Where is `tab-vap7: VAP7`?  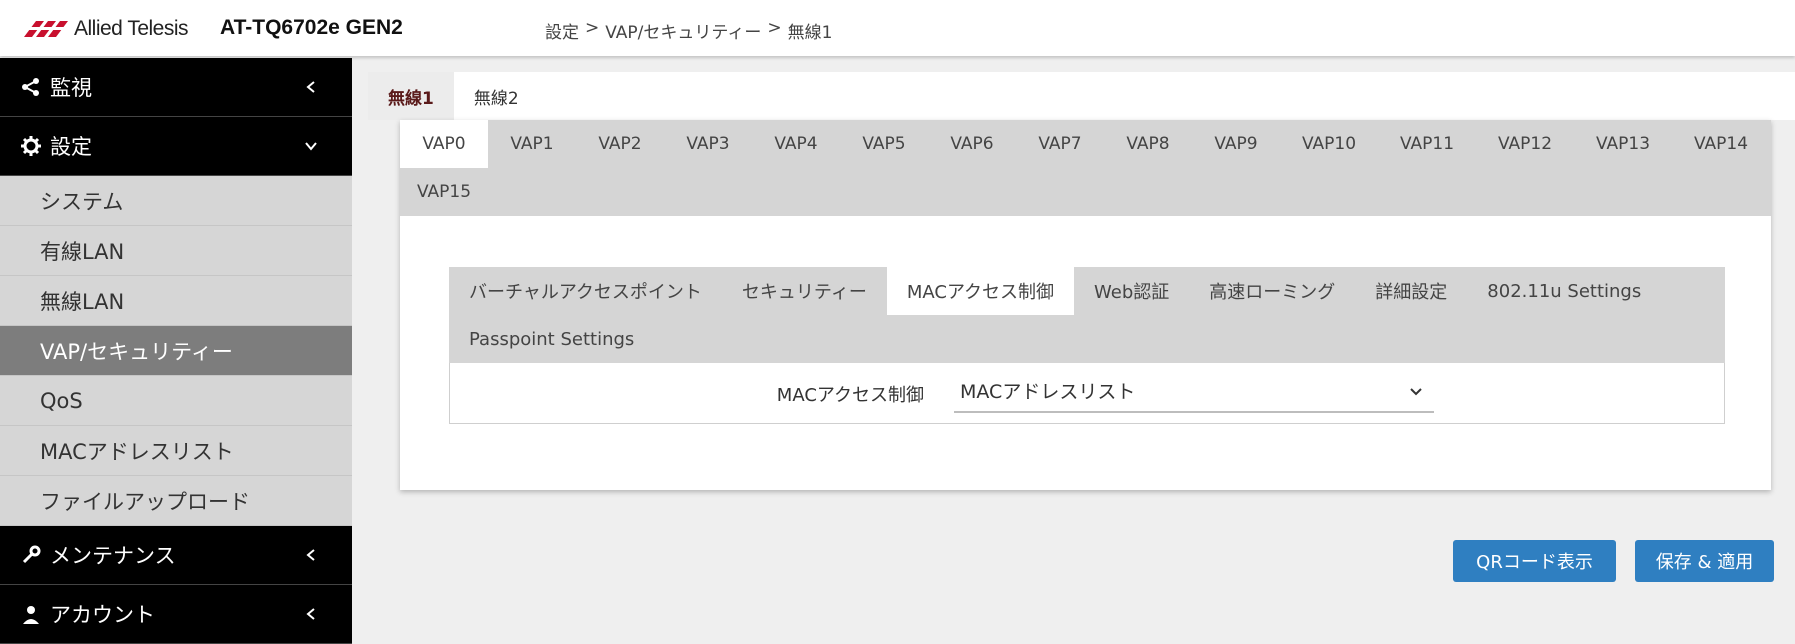
tab-vap7: VAP7 is located at coordinates (1060, 144).